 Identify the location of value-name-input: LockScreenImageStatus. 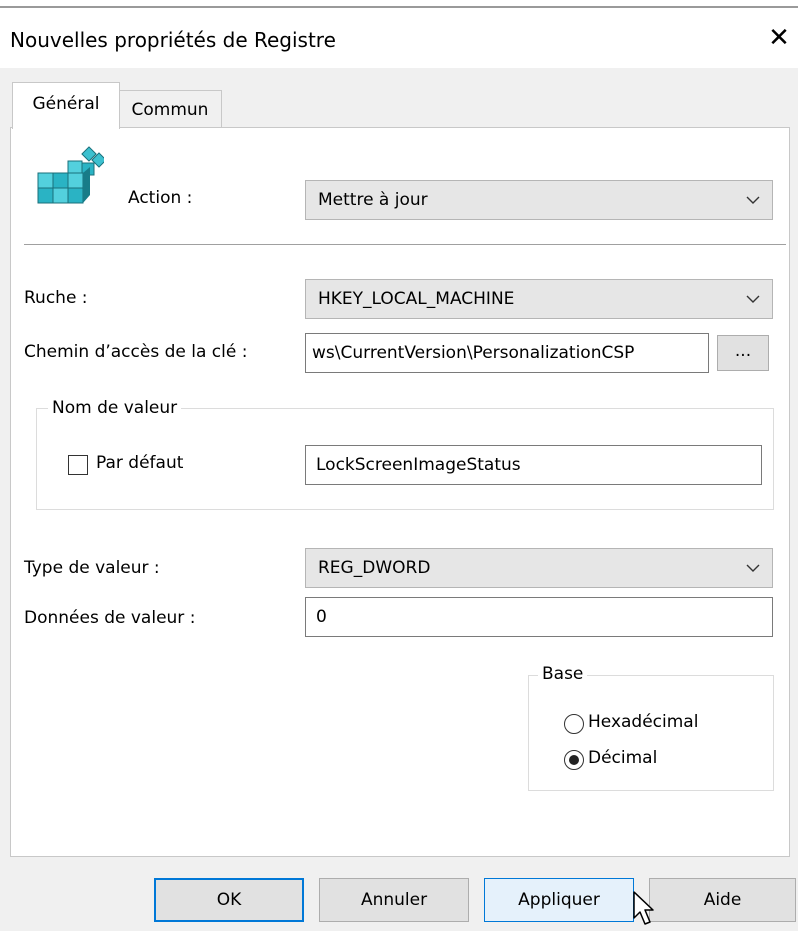
(533, 465).